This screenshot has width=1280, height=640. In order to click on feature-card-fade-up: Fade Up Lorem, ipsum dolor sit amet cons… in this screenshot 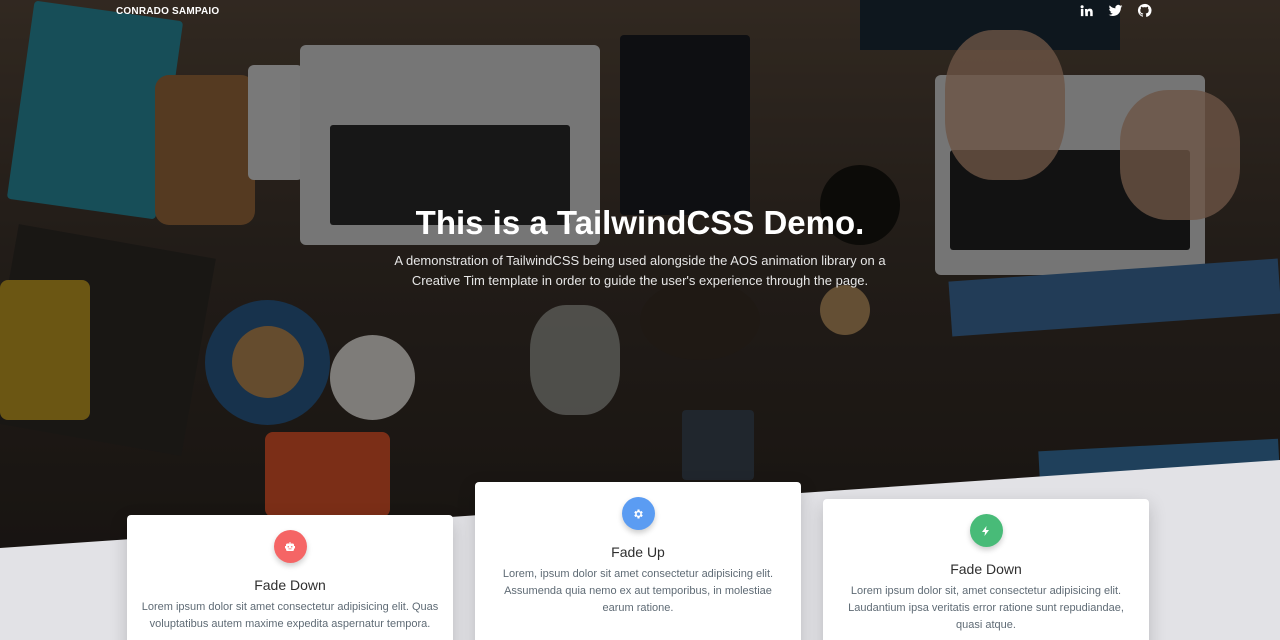, I will do `click(638, 561)`.